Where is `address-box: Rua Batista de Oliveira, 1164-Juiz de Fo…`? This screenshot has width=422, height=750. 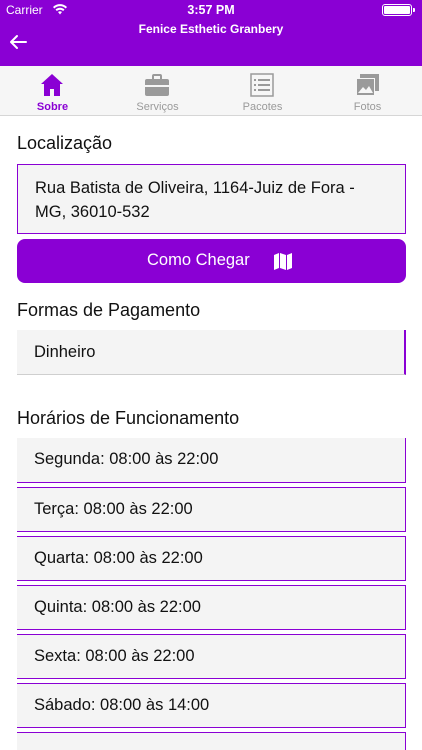
address-box: Rua Batista de Oliveira, 1164-Juiz de Fo… is located at coordinates (211, 199).